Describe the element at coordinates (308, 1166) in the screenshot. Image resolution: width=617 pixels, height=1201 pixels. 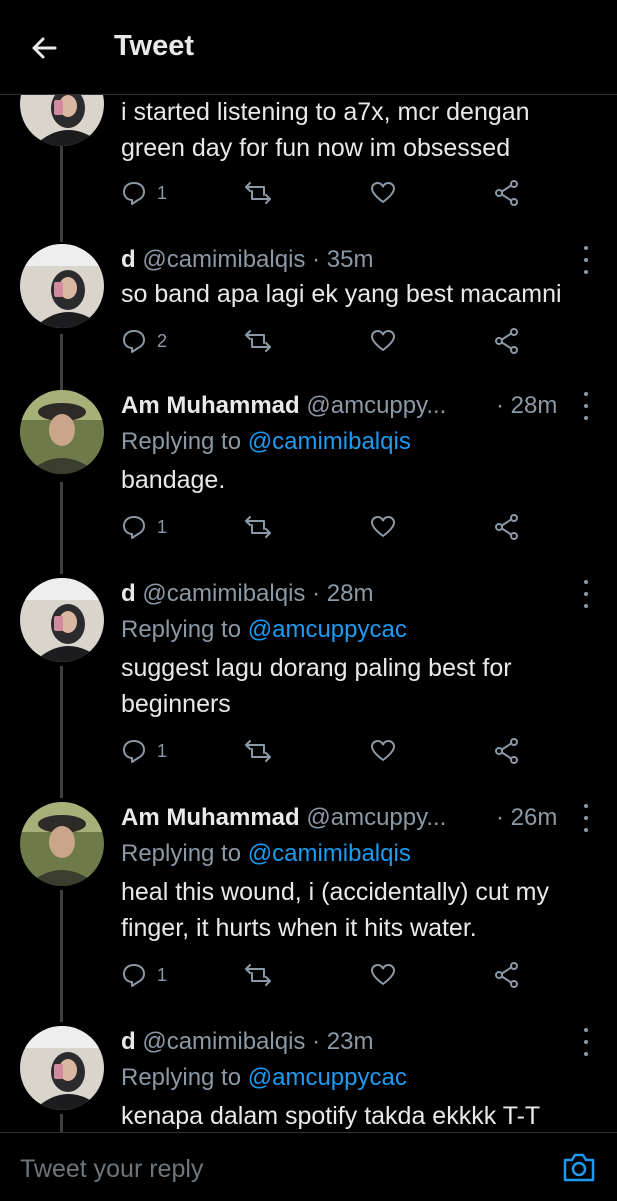
I see `reply-composer: Tweet your reply` at that location.